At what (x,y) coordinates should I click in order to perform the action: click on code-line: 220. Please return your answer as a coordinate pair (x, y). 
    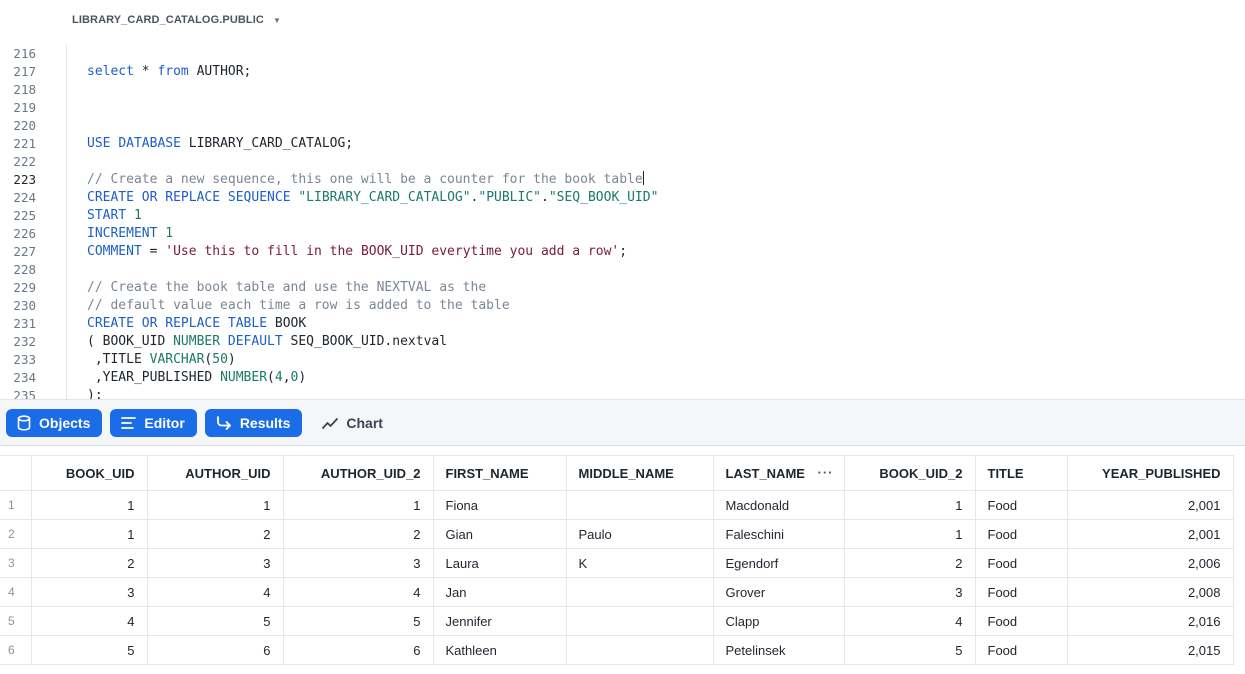
    Looking at the image, I should click on (622, 126).